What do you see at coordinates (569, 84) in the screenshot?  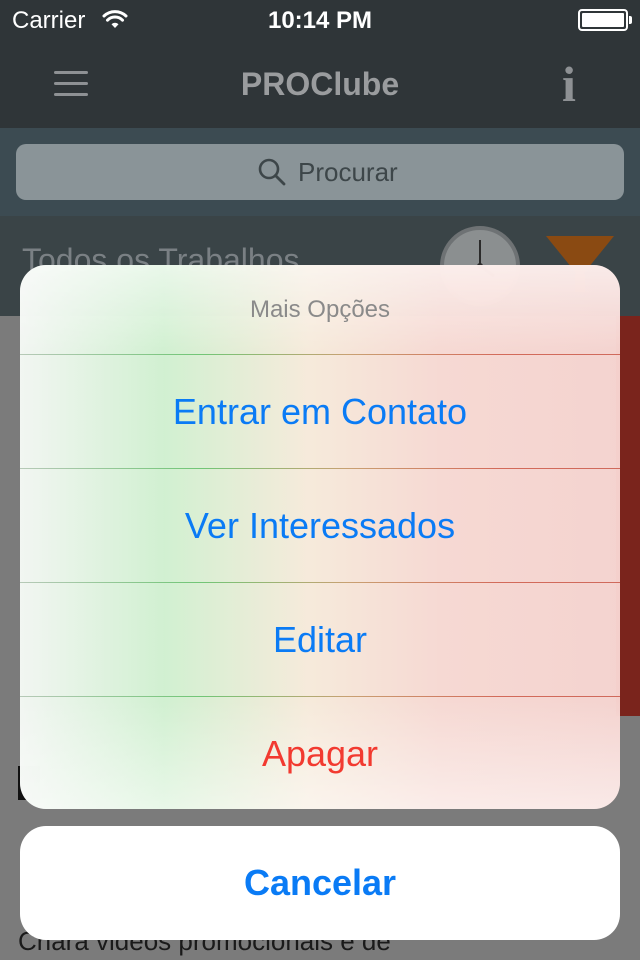 I see `info-icon: i` at bounding box center [569, 84].